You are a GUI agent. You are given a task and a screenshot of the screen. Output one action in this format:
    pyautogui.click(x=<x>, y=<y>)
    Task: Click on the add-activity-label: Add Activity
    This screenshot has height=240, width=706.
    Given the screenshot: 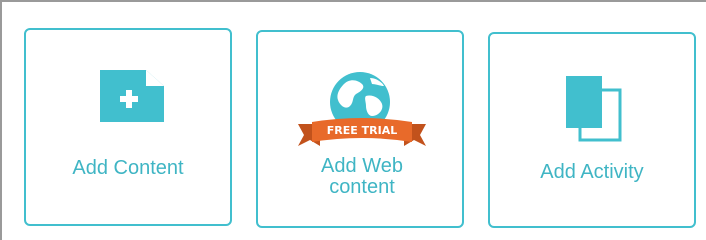 What is the action you would take?
    pyautogui.click(x=592, y=172)
    